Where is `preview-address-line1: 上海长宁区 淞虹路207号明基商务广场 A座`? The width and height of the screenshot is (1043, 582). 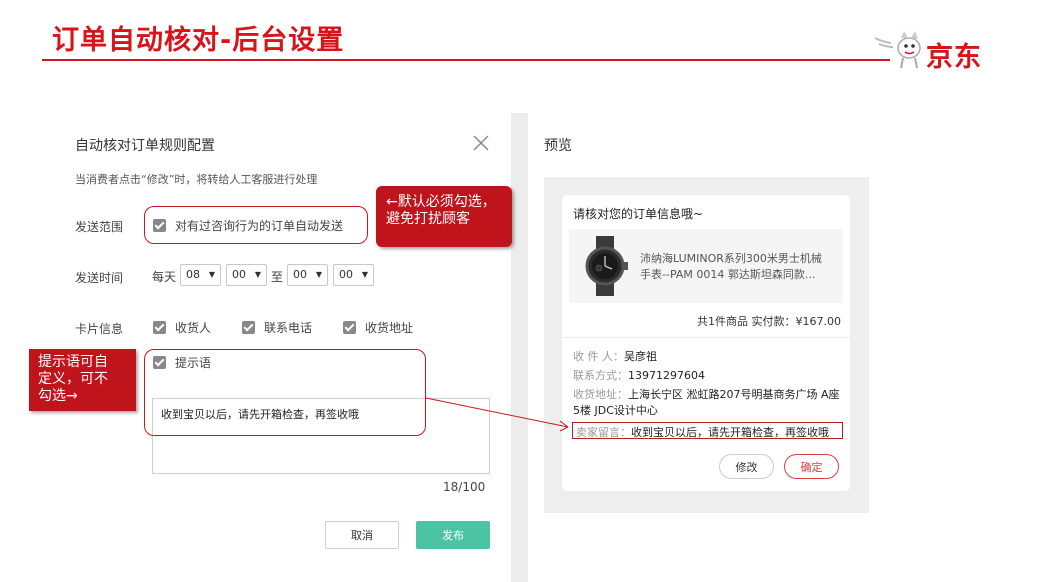 preview-address-line1: 上海长宁区 淞虹路207号明基商务广场 A座 is located at coordinates (734, 394).